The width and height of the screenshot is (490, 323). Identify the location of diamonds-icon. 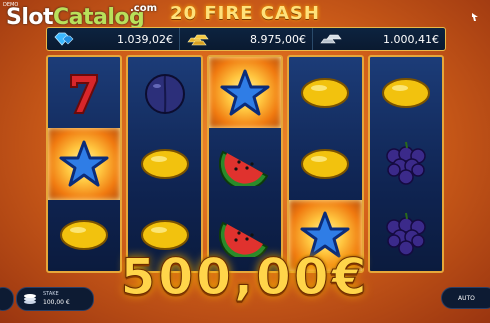
(64, 39).